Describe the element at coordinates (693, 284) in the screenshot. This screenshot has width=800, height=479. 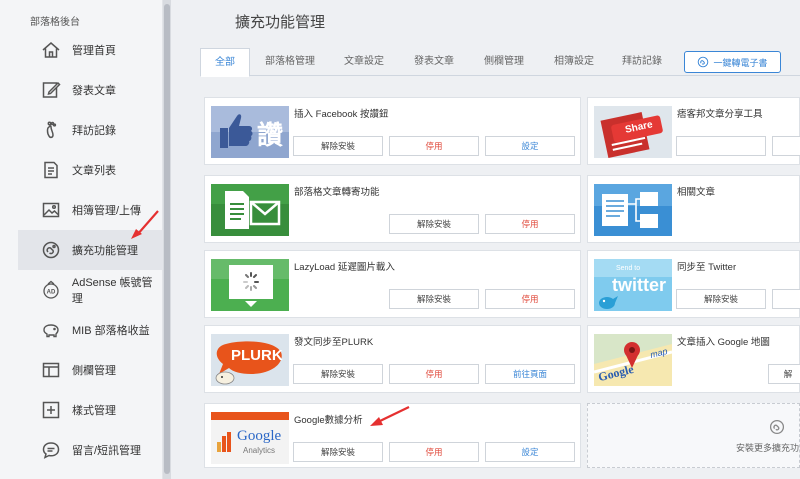
I see `extension-card-twitter: Send to twitter 同步至 Twitter 解除安裝` at that location.